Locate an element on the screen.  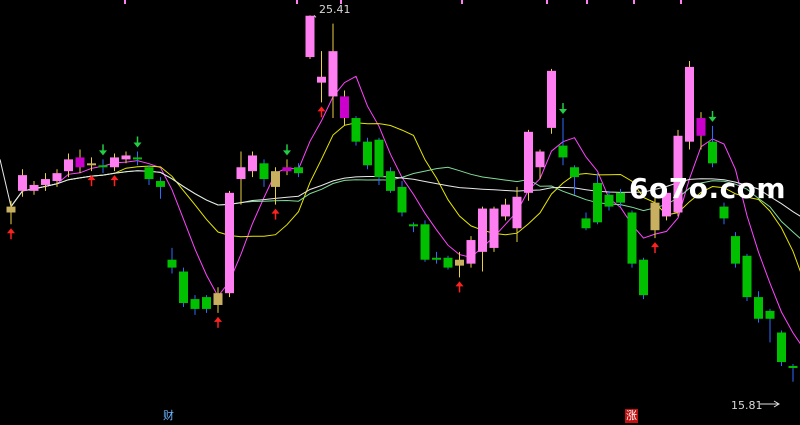
sell-arrow is located at coordinates (137, 142).